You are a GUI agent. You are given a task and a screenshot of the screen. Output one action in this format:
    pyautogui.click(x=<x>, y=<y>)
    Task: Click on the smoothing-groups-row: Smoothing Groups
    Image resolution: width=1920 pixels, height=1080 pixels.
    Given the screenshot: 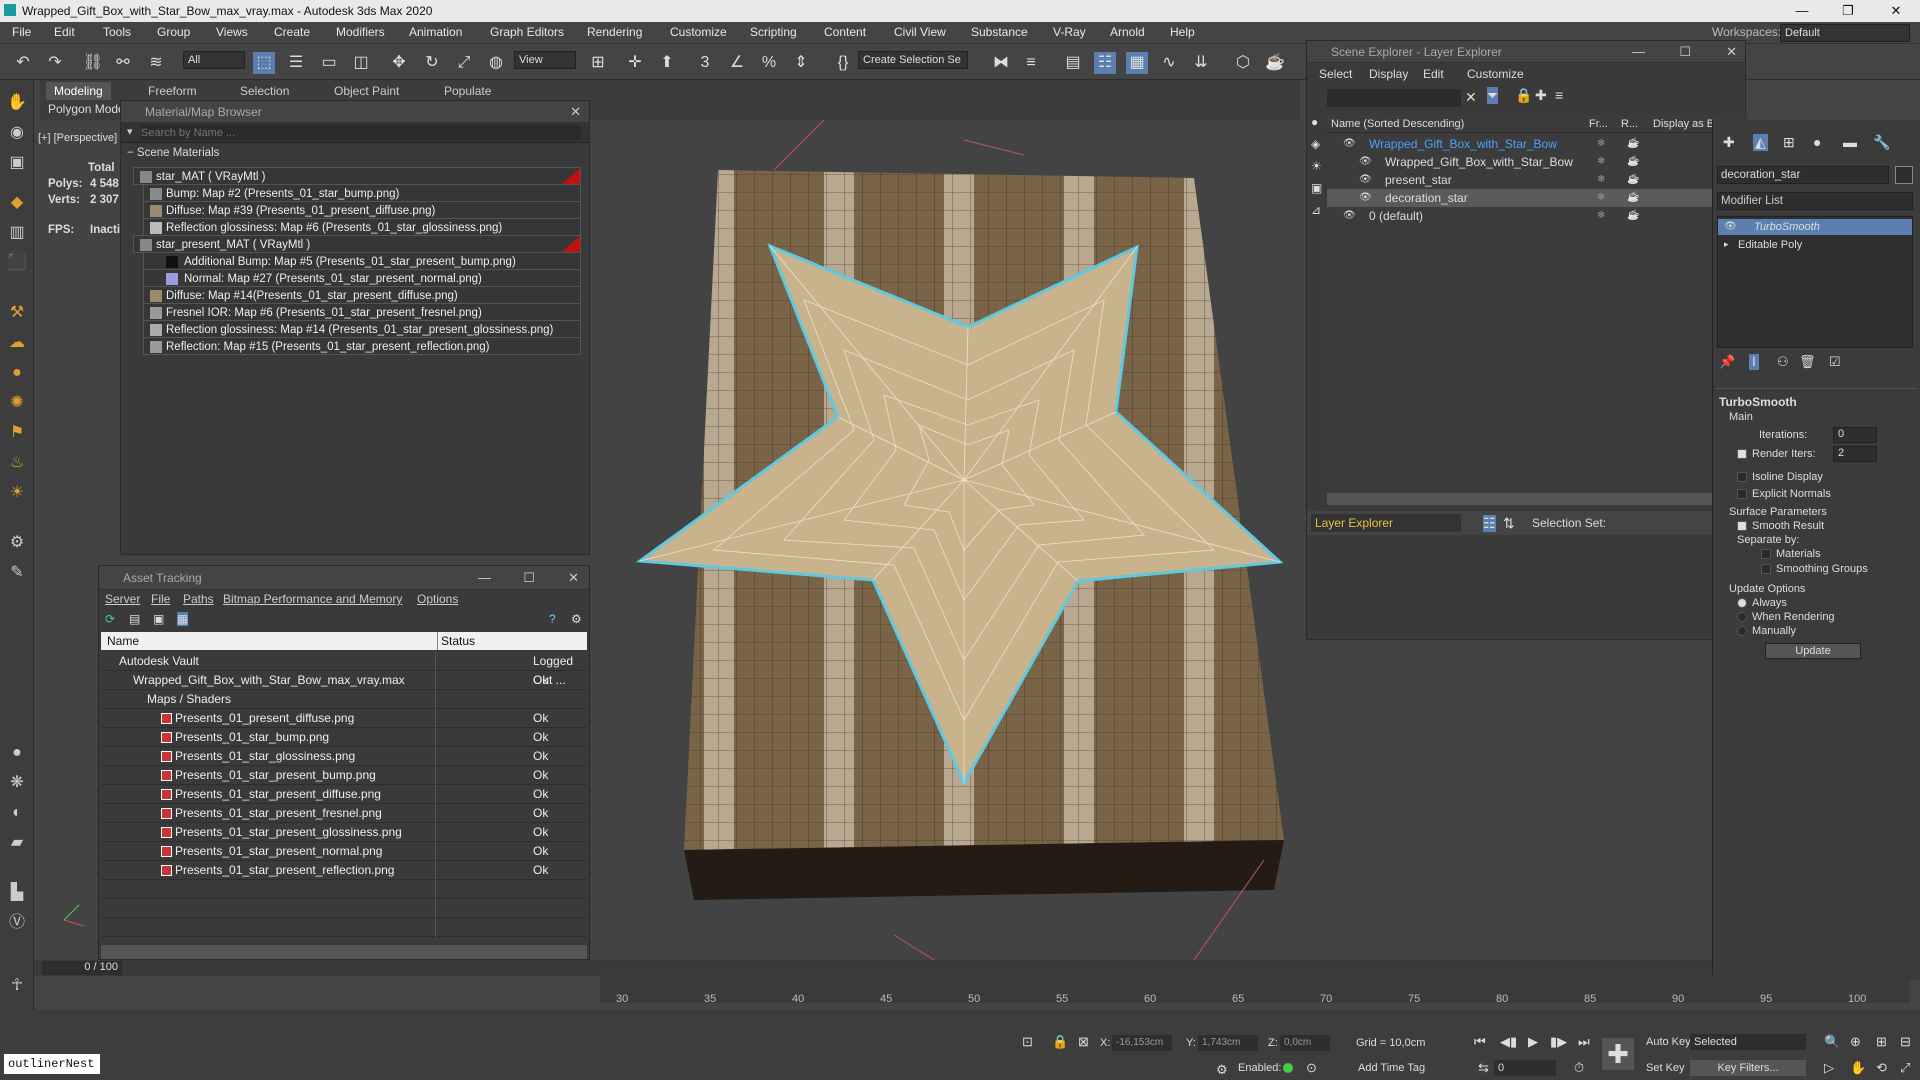 What is the action you would take?
    pyautogui.click(x=1814, y=569)
    